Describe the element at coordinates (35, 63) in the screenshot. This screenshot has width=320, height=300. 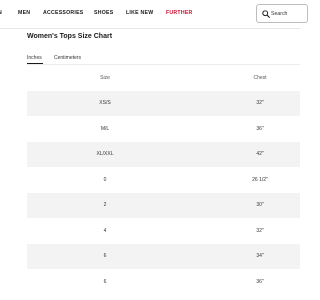
I see `active-tab-indicator` at that location.